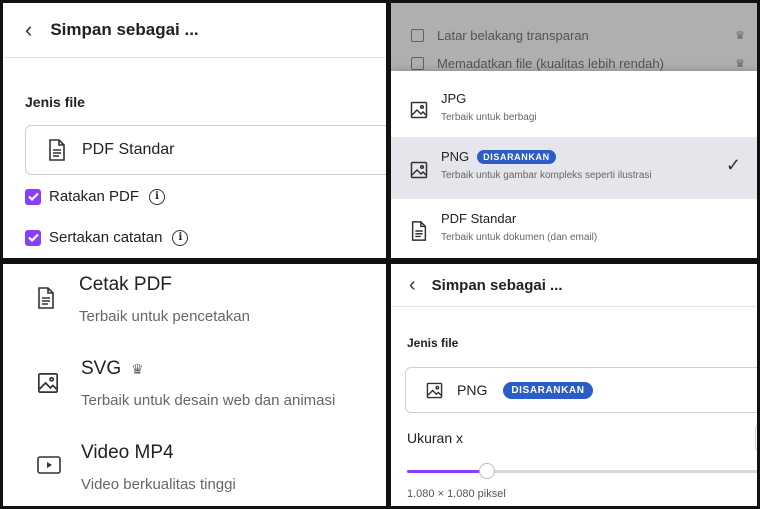 The image size is (760, 509). Describe the element at coordinates (143, 299) in the screenshot. I see `option-print-pdf: Cetak PDF Terbaik untuk pencetakan` at that location.